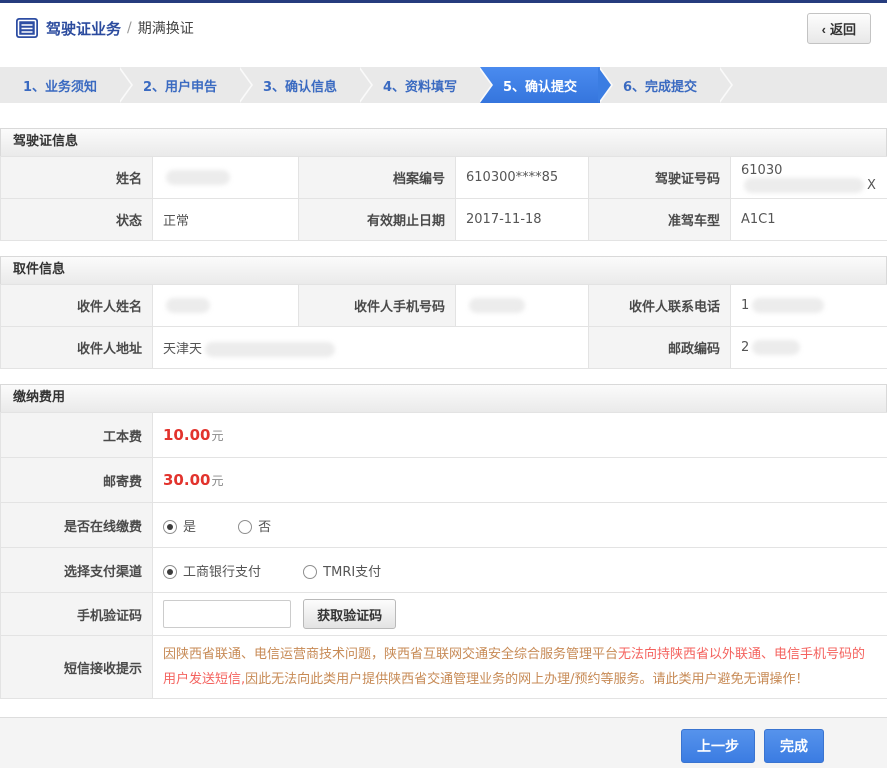 This screenshot has width=887, height=768. I want to click on zip-prefix: 2, so click(745, 347).